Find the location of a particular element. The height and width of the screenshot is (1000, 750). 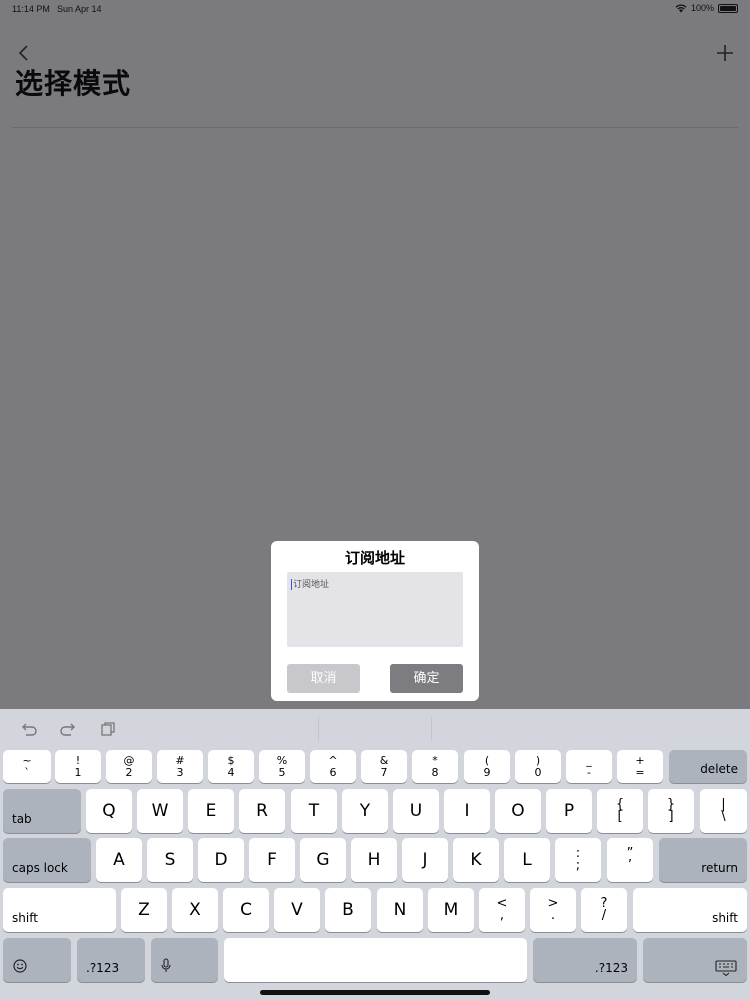

shift-right-key: shift is located at coordinates (690, 910).